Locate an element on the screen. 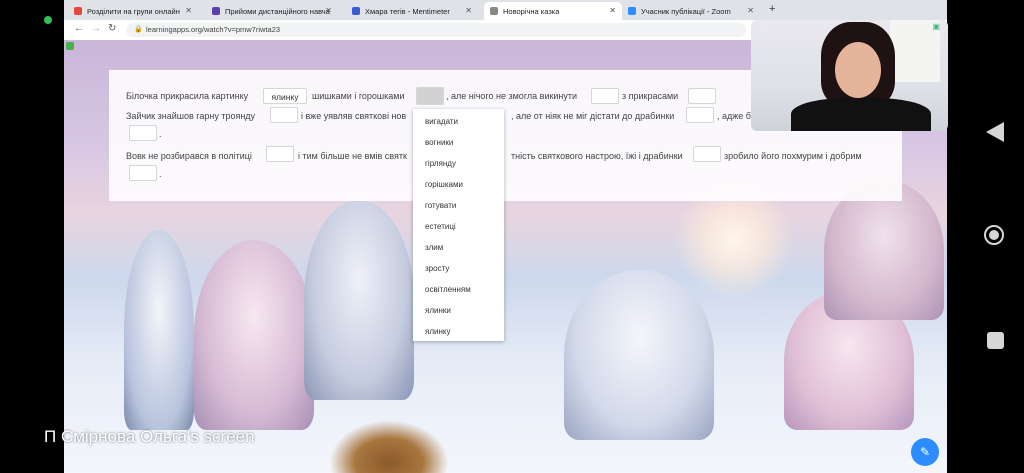 This screenshot has height=473, width=1024. sentence-text: , але нічого не змогла викинути is located at coordinates (512, 96).